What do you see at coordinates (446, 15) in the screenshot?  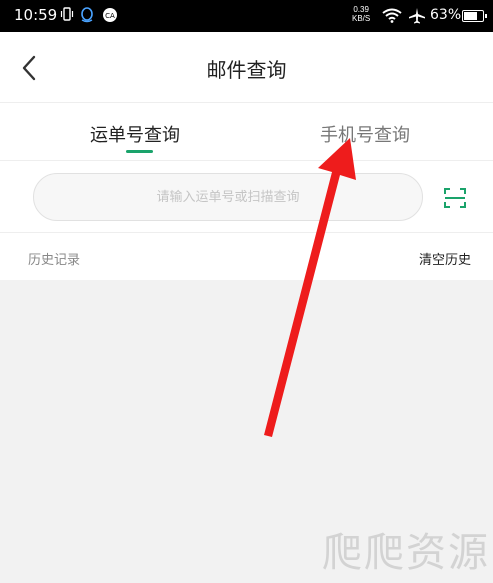 I see `battery-percent: 63%` at bounding box center [446, 15].